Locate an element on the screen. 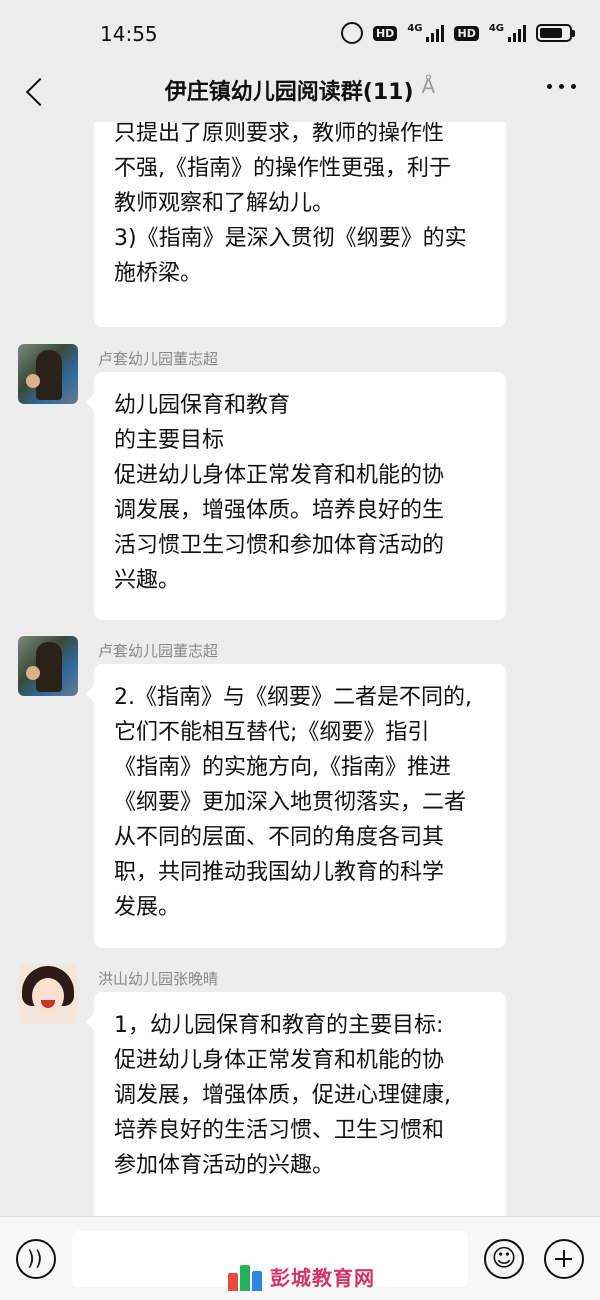  message-line: 2.《指南》与《纲要》二者是不同的, is located at coordinates (293, 697).